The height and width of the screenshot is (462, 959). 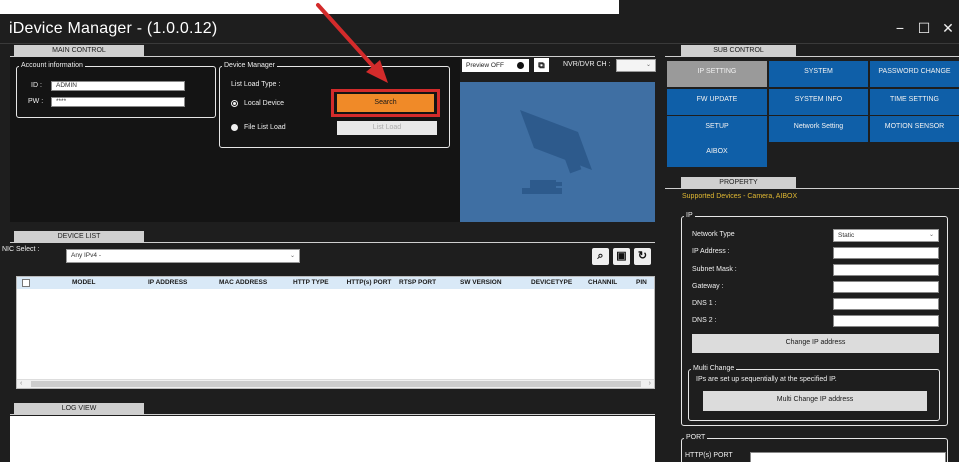 What do you see at coordinates (602, 283) in the screenshot?
I see `column-header: CHANNIL` at bounding box center [602, 283].